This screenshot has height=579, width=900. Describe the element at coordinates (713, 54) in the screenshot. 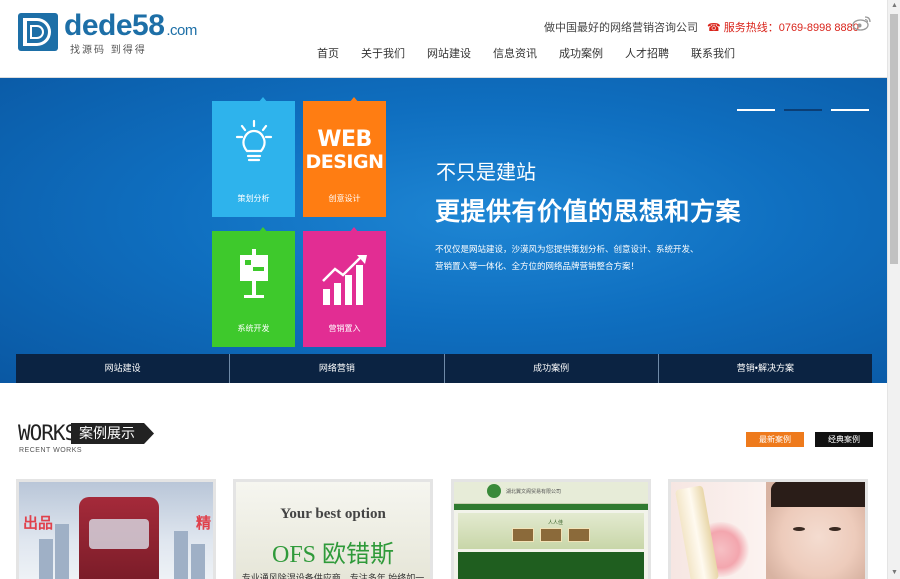

I see `nav-contact: 联系我们` at that location.